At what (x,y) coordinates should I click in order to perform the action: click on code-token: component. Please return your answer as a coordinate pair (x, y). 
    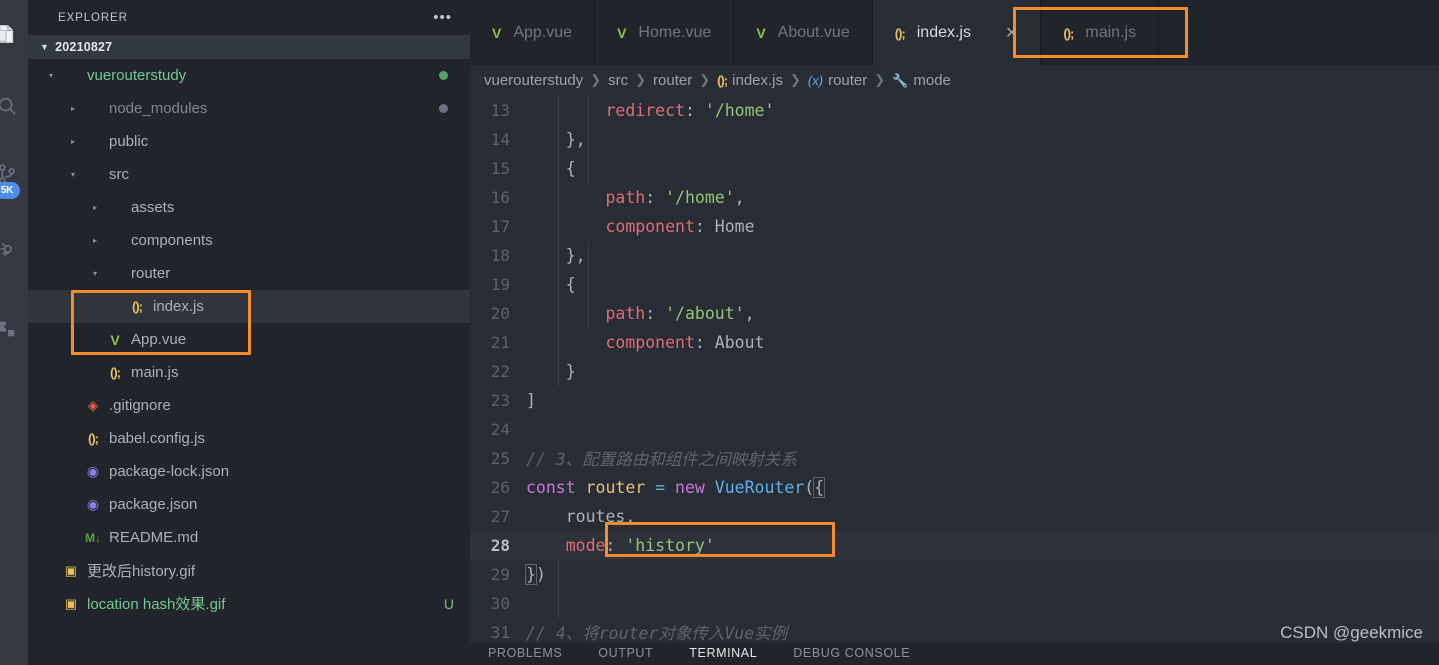
    Looking at the image, I should click on (650, 342).